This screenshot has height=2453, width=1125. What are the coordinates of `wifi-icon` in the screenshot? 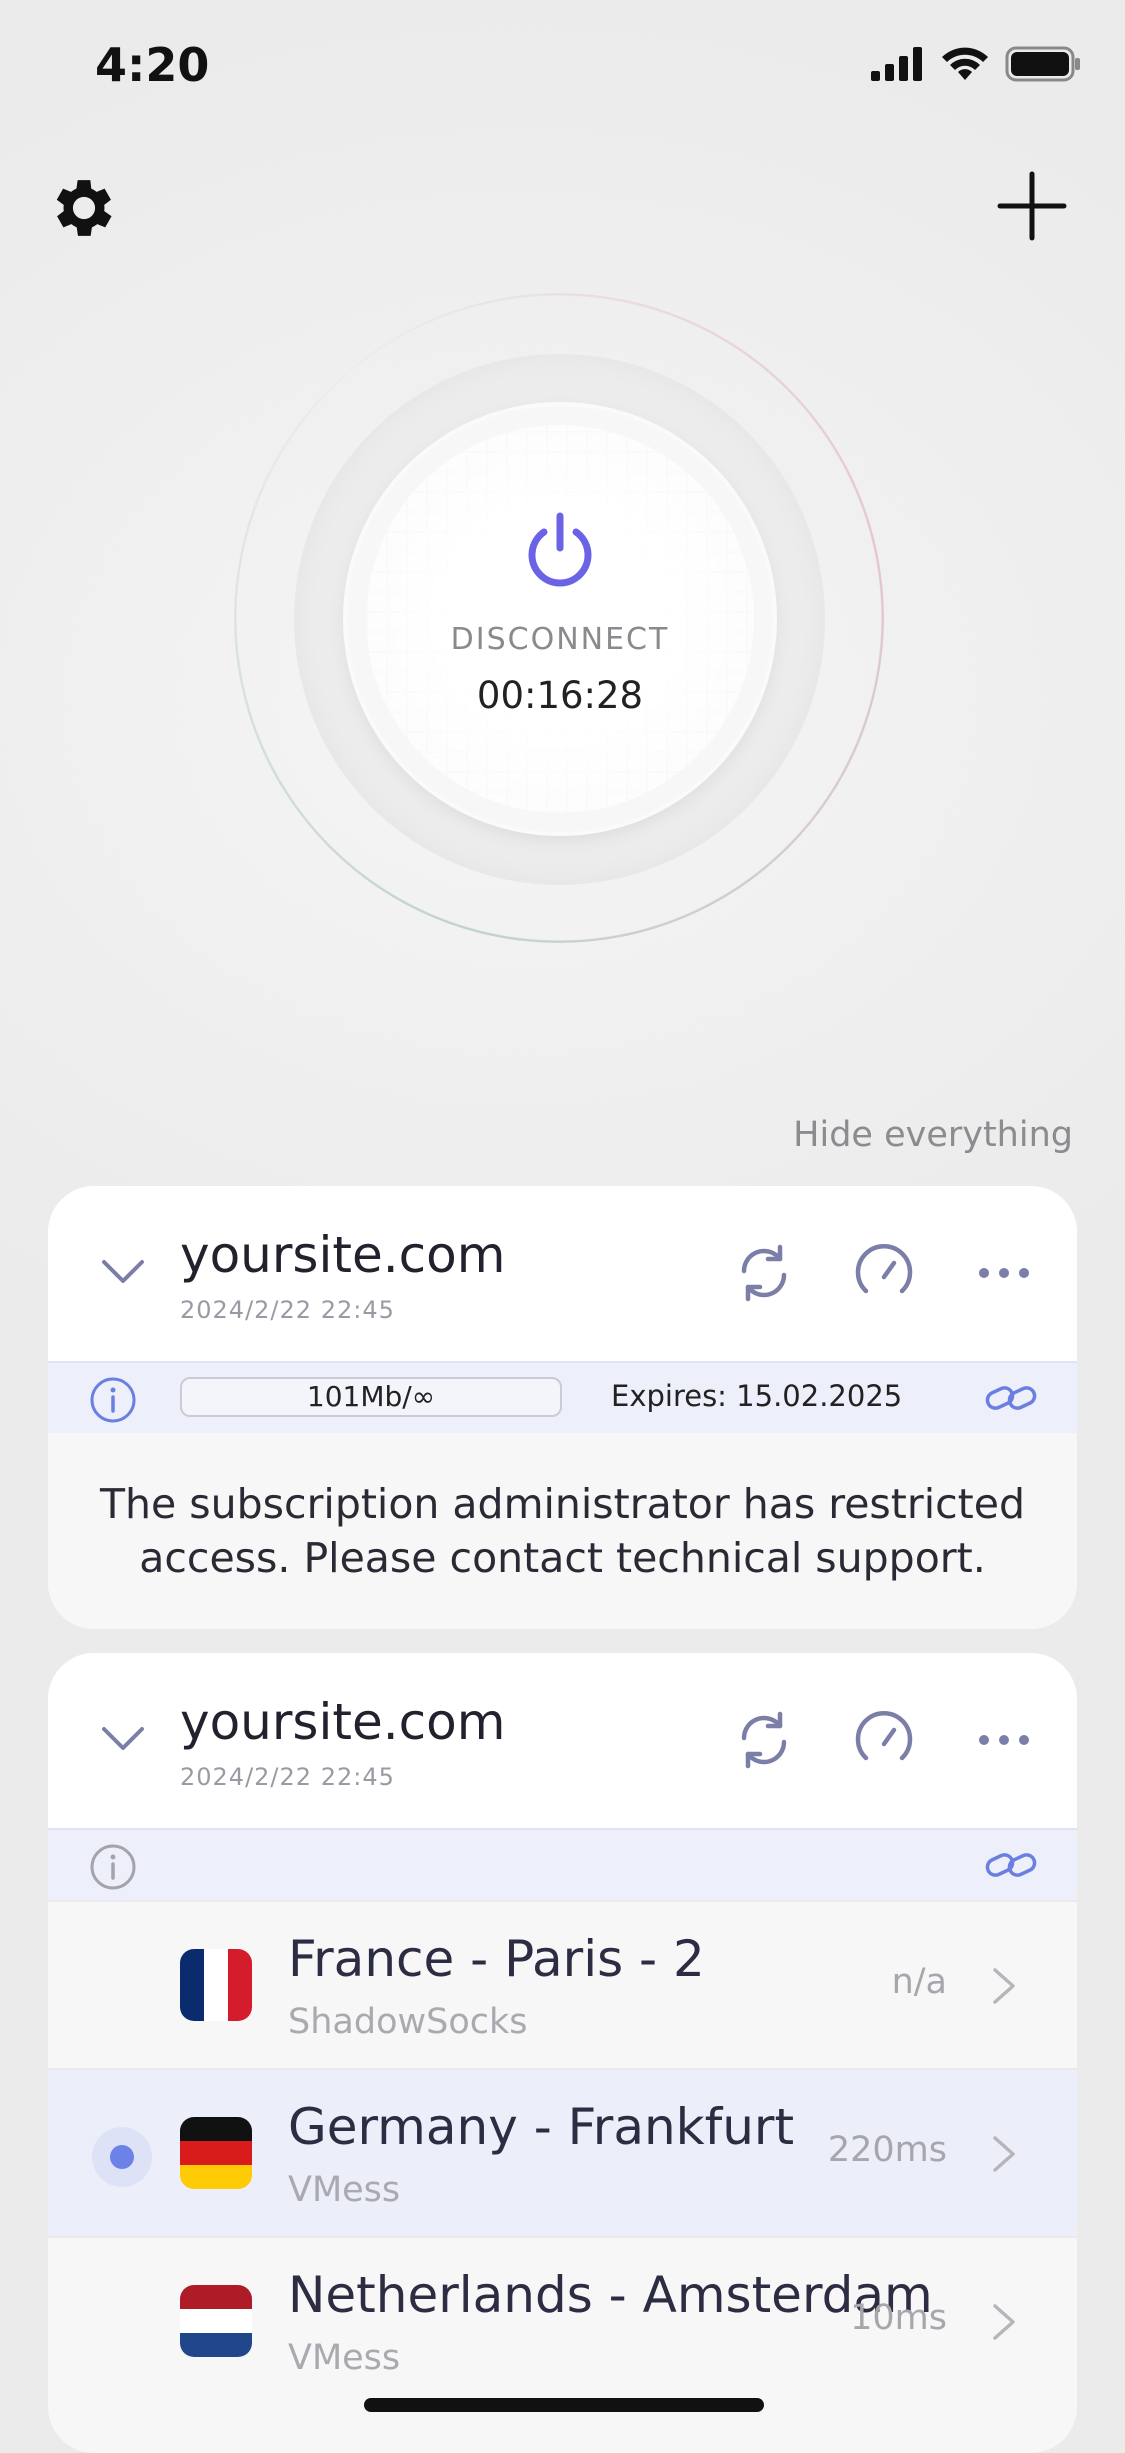 It's located at (965, 63).